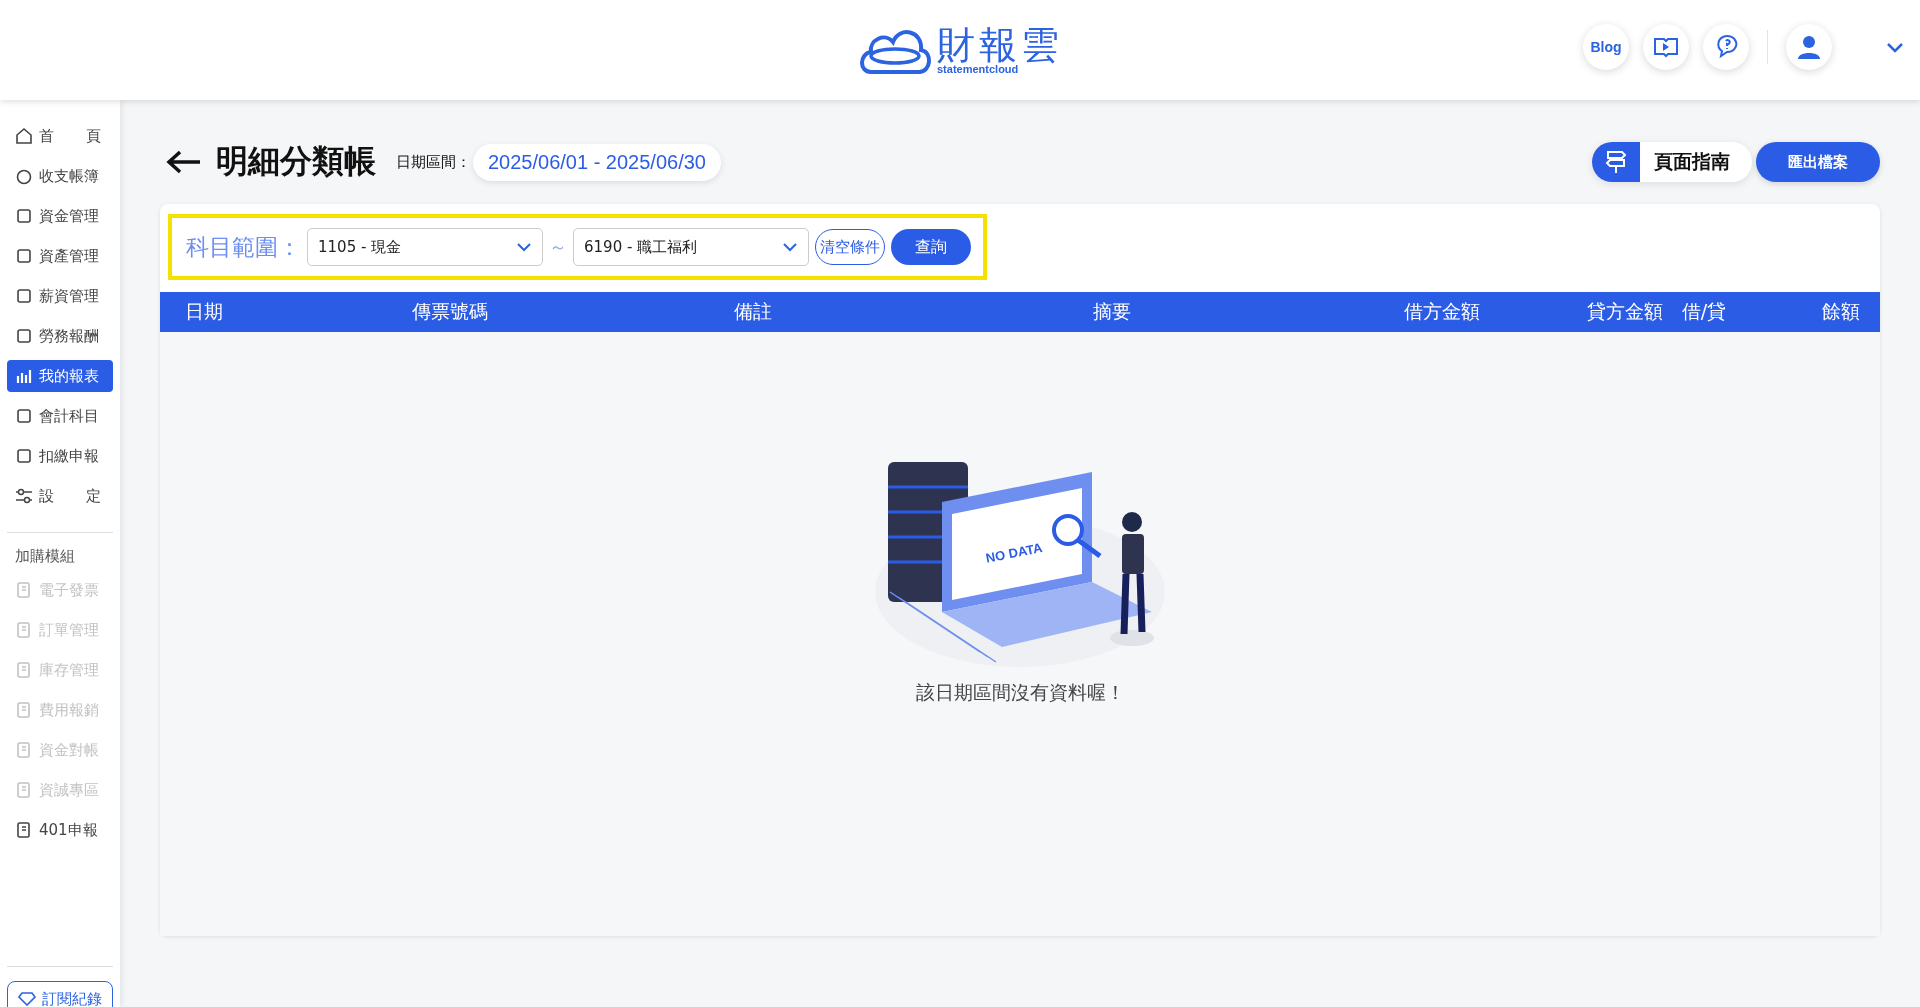  What do you see at coordinates (60, 336) in the screenshot?
I see `sidebar-item: 勞務報酬` at bounding box center [60, 336].